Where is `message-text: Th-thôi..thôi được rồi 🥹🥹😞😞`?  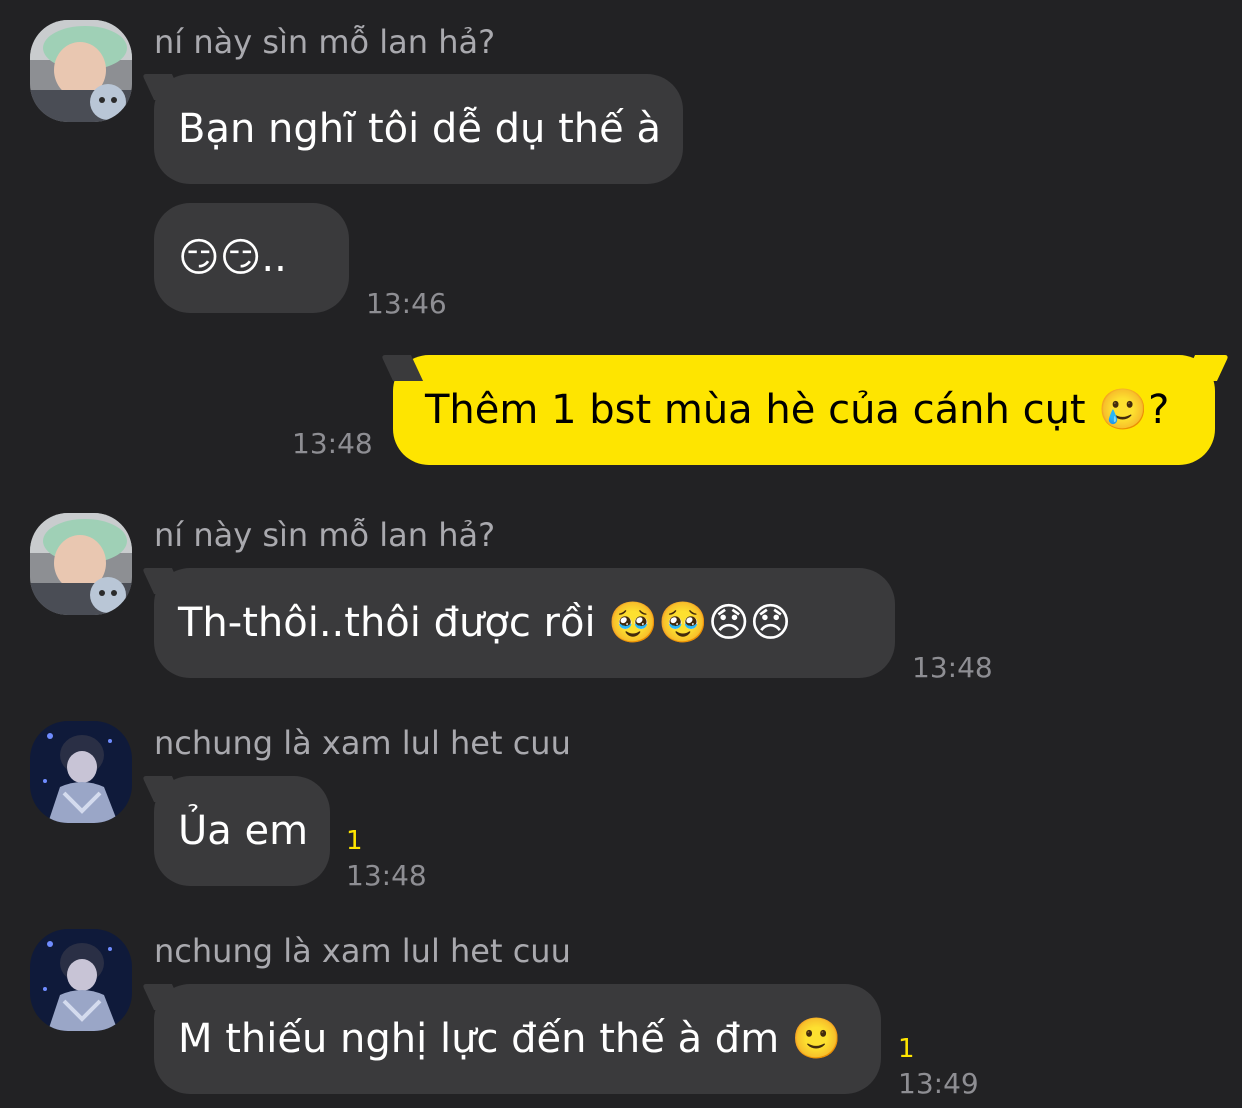
message-text: Th-thôi..thôi được rồi 🥹🥹😞😞 is located at coordinates (485, 623).